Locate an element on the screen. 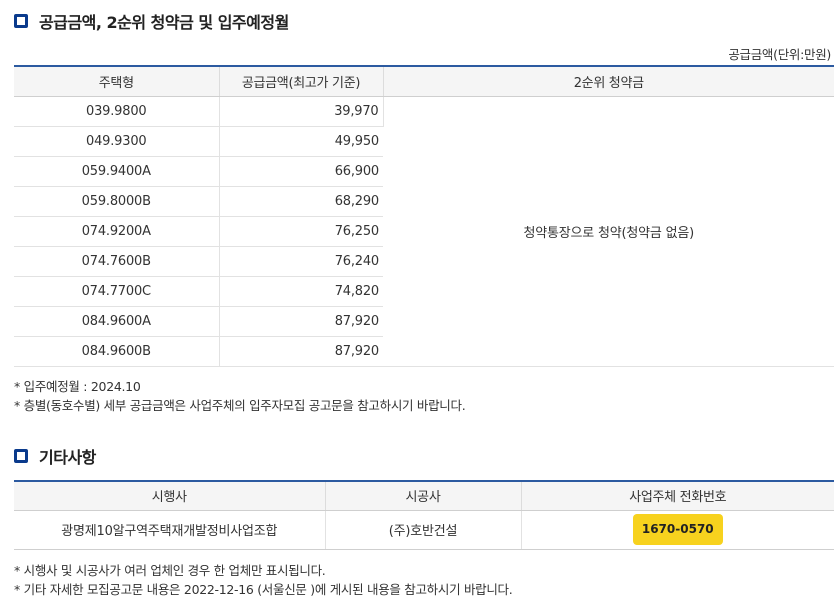 The image size is (834, 605). supply-header-row: 주택형 공급금액(최고가 기준) 2순위 청약금 is located at coordinates (424, 81).